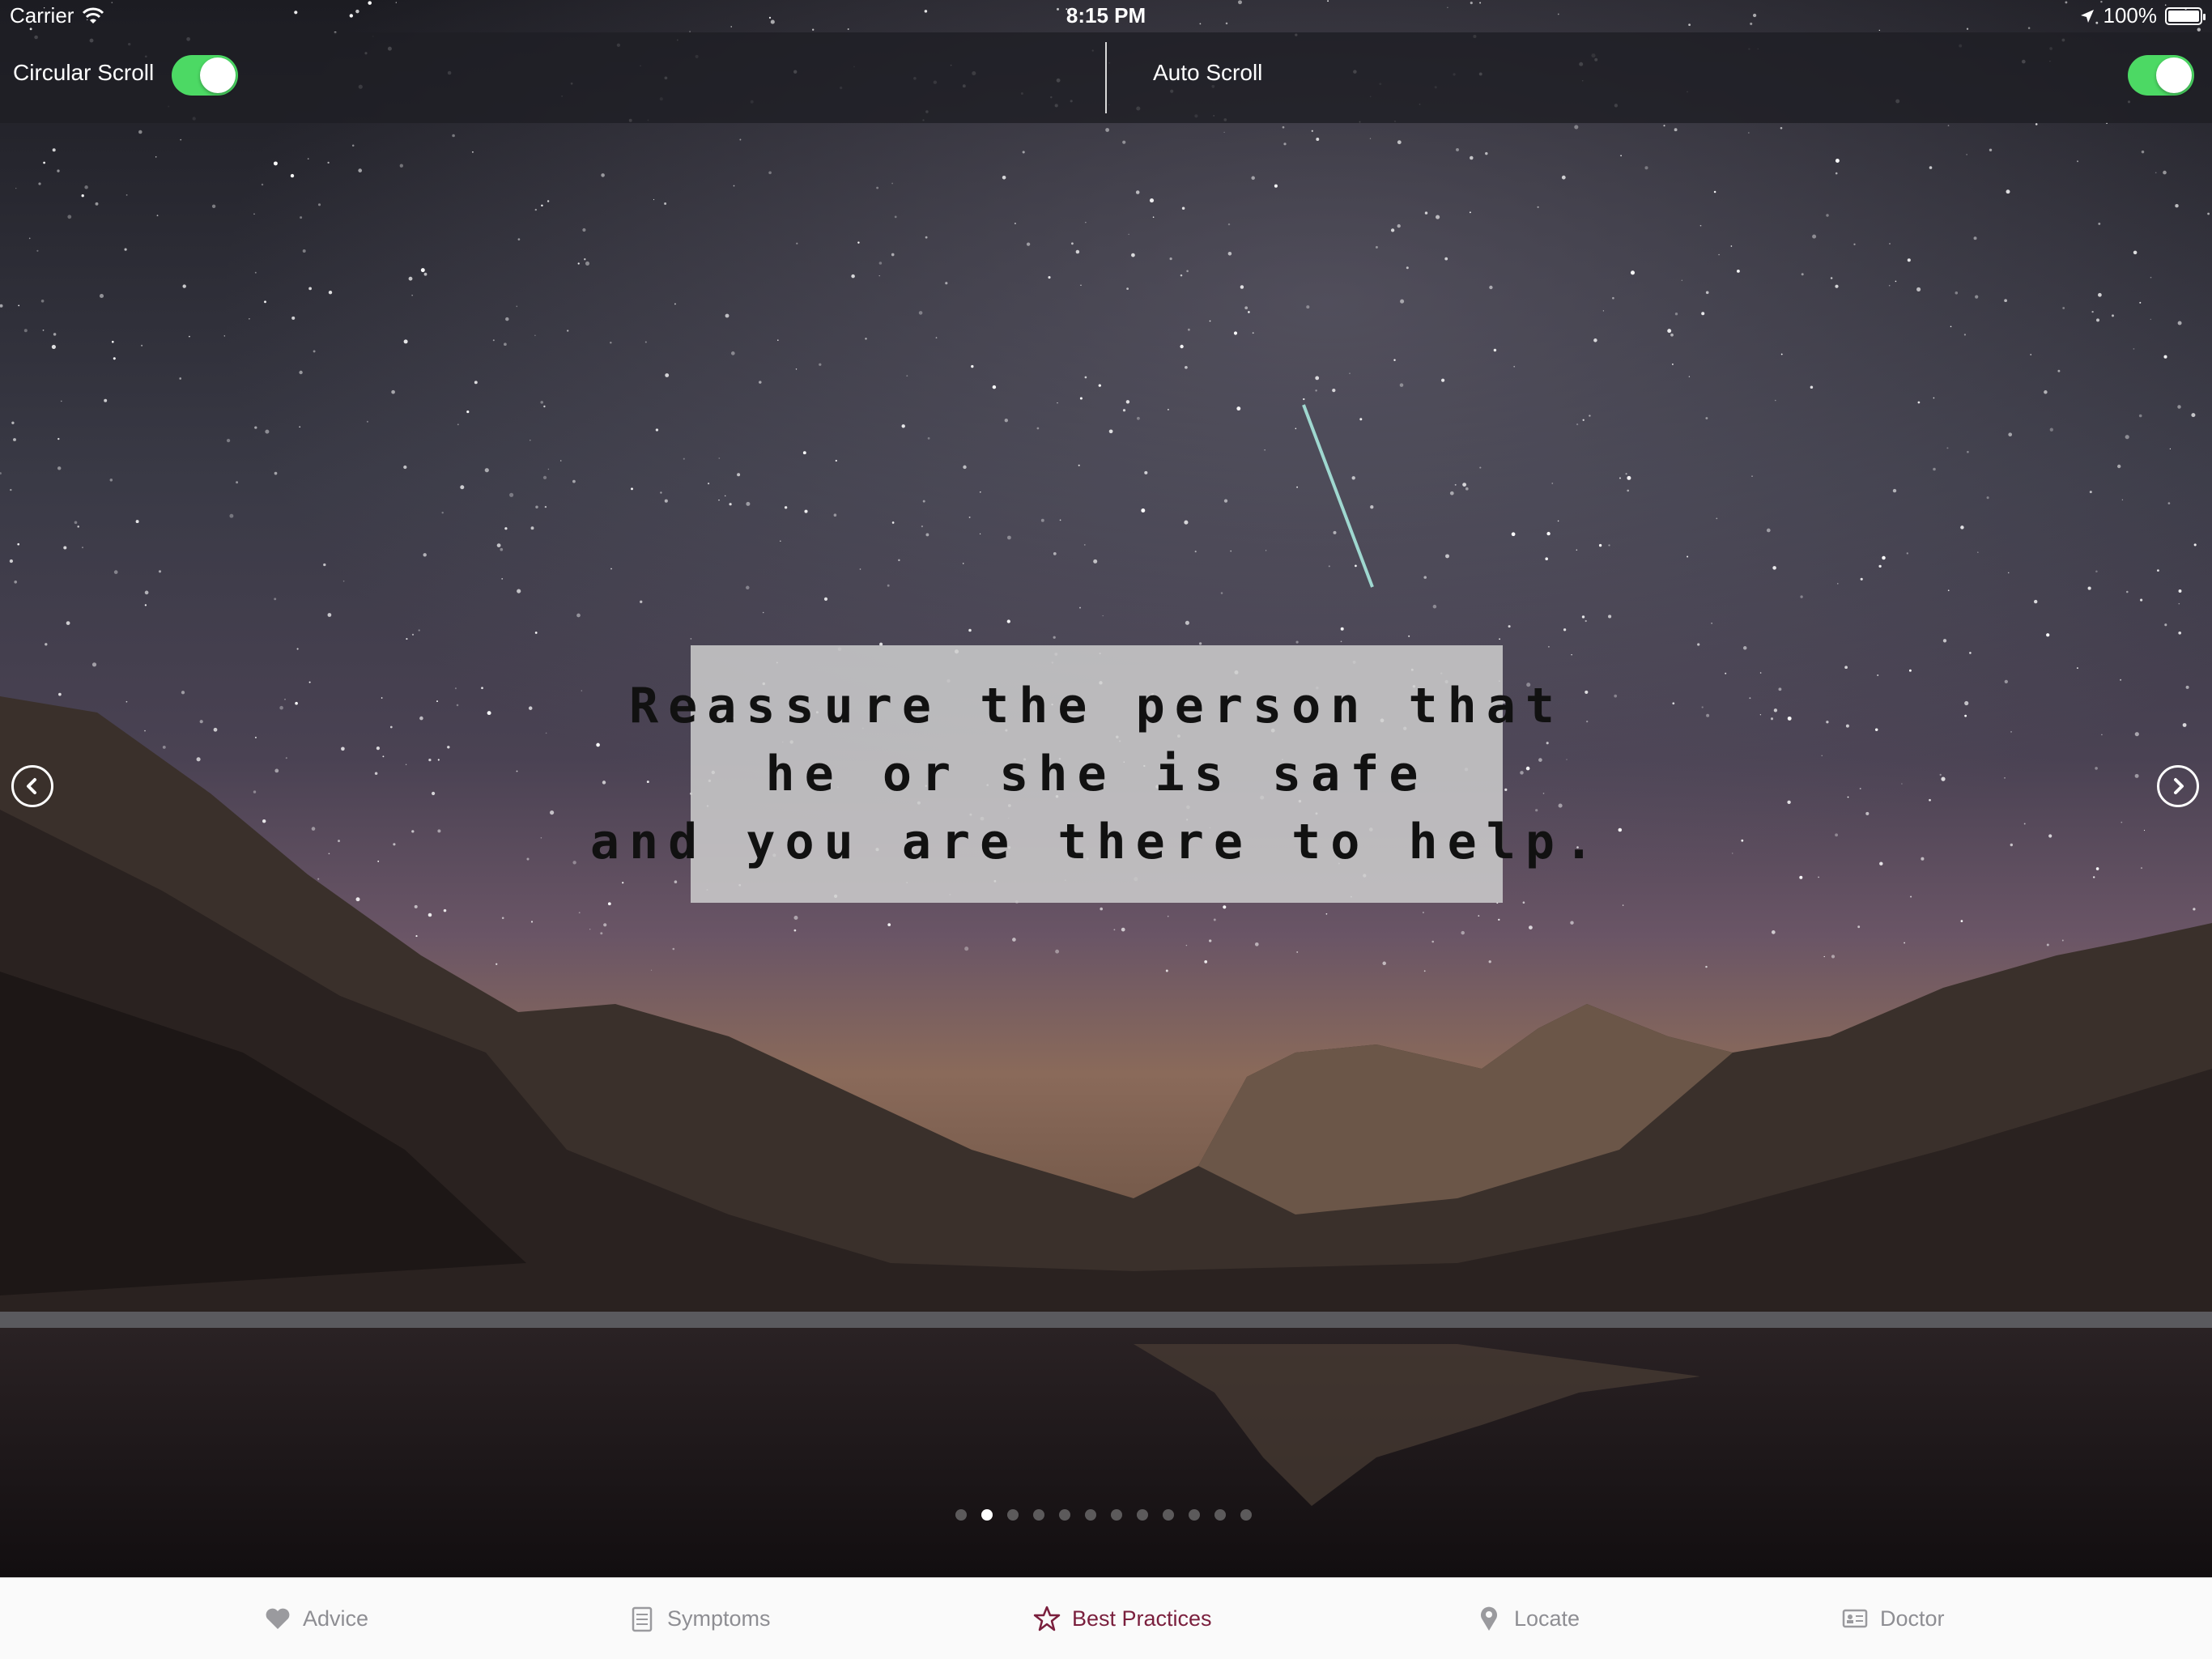 The width and height of the screenshot is (2212, 1659). Describe the element at coordinates (336, 1619) in the screenshot. I see `tab-label: Advice` at that location.